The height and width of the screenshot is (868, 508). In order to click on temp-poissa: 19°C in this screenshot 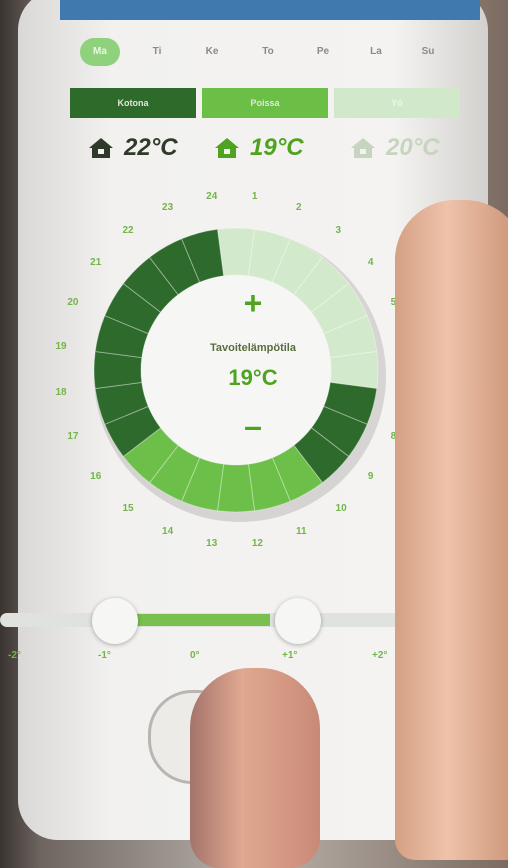, I will do `click(259, 148)`.